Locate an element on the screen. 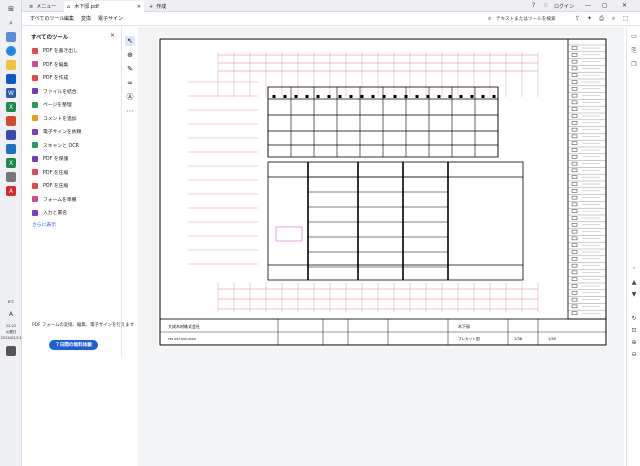  acrobat-icon: A is located at coordinates (11, 191).